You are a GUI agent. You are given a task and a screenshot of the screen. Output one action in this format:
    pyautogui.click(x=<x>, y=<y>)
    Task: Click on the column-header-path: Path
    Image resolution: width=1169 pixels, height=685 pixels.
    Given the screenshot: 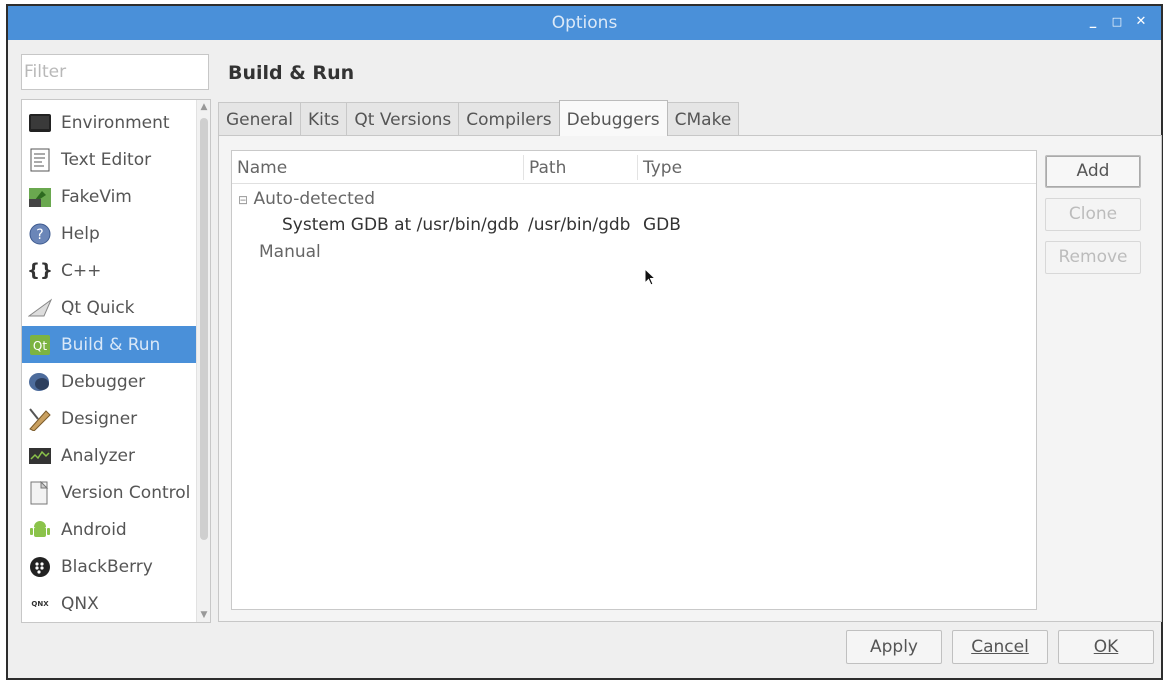 What is the action you would take?
    pyautogui.click(x=547, y=168)
    